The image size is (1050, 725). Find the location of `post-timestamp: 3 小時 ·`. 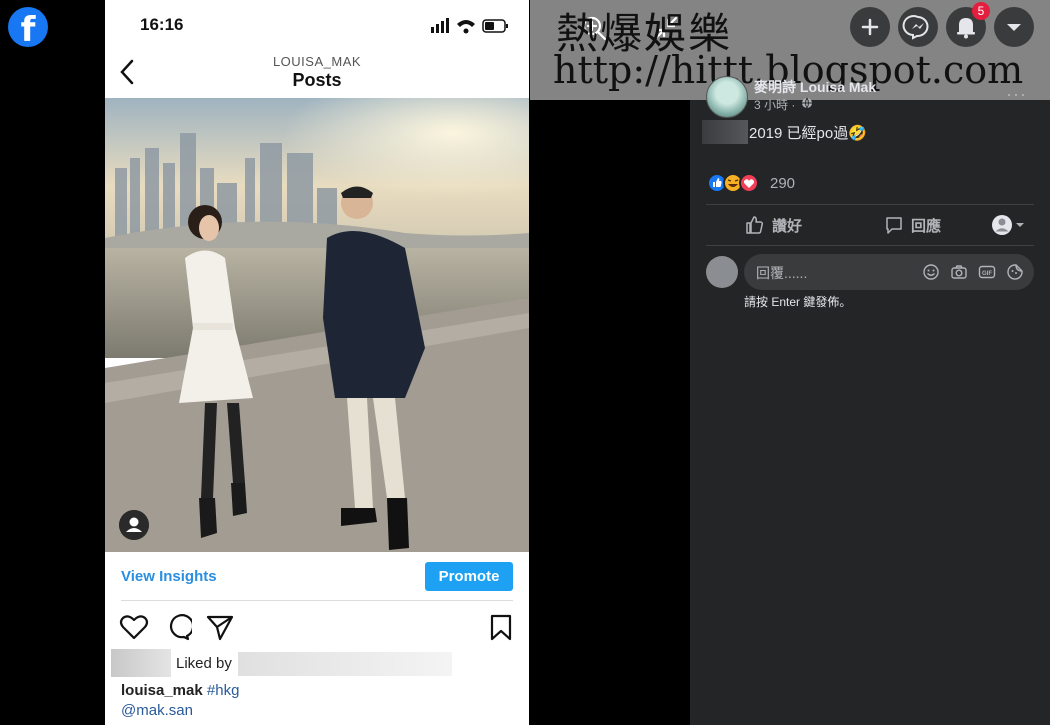

post-timestamp: 3 小時 · is located at coordinates (774, 104).